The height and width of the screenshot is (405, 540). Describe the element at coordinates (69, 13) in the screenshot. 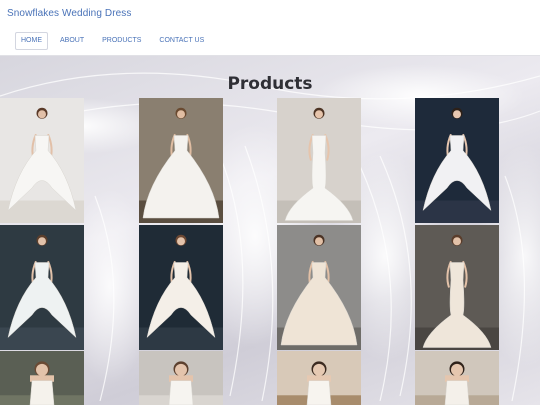

I see `brand-title: Snowflakes Wedding Dress` at that location.